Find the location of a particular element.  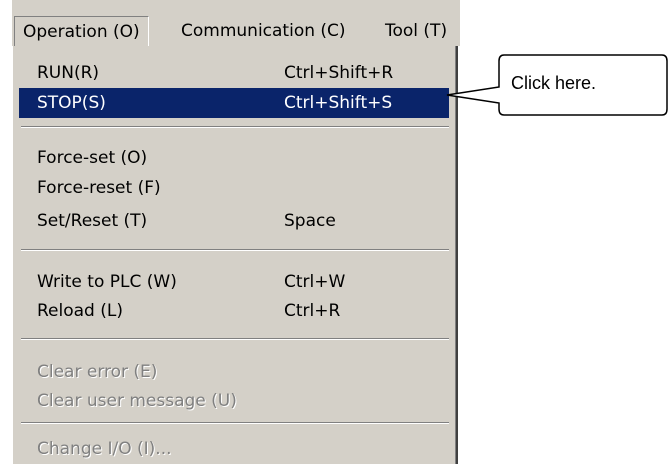

menu-item-stop: STOP(S) Ctrl+Shift+S is located at coordinates (234, 103).